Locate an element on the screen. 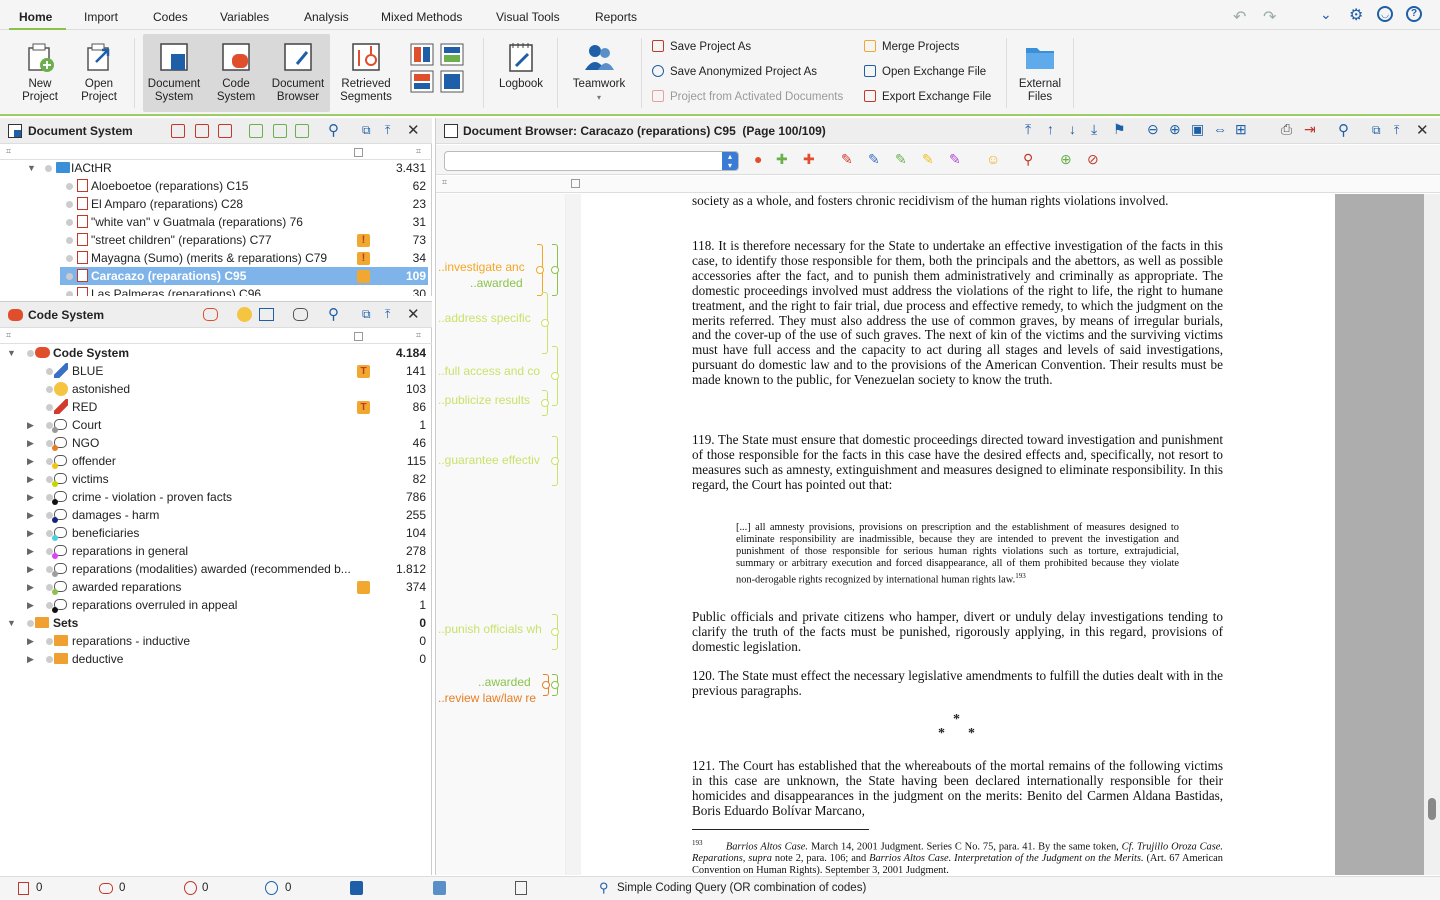  tab-visual-tools: Visual Tools is located at coordinates (528, 17).